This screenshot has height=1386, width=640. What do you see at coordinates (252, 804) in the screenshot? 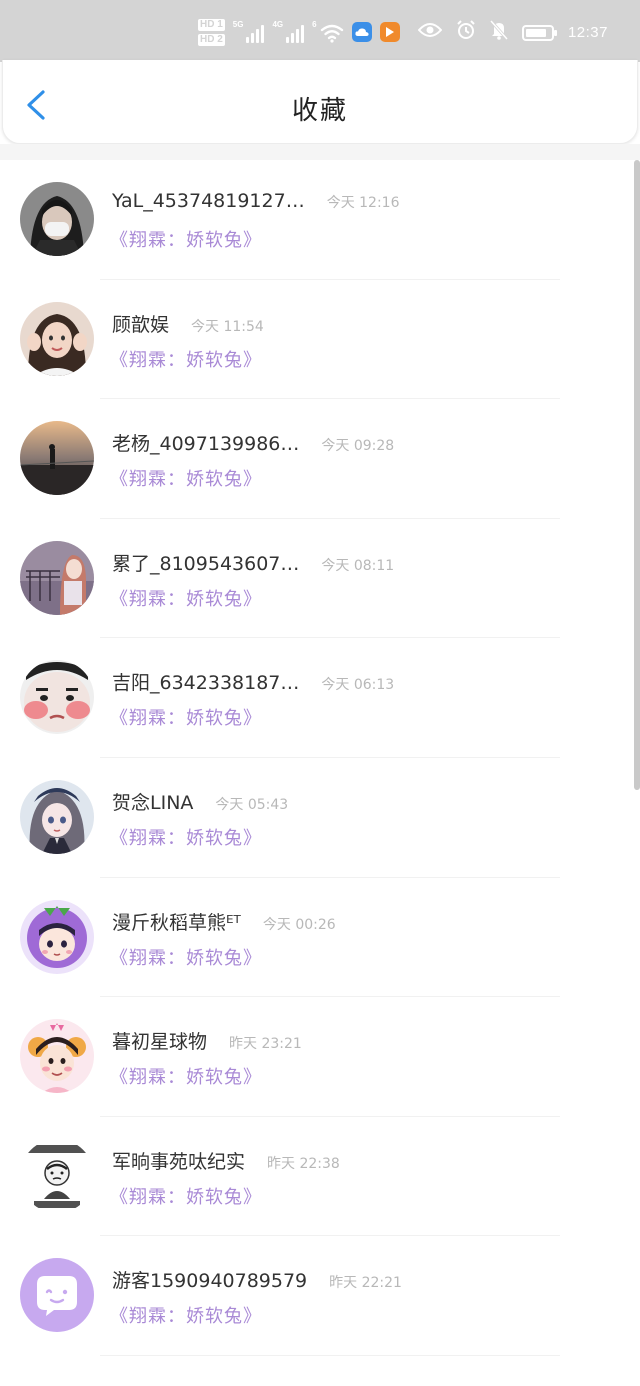
I see `timestamp: 今天 05:43` at bounding box center [252, 804].